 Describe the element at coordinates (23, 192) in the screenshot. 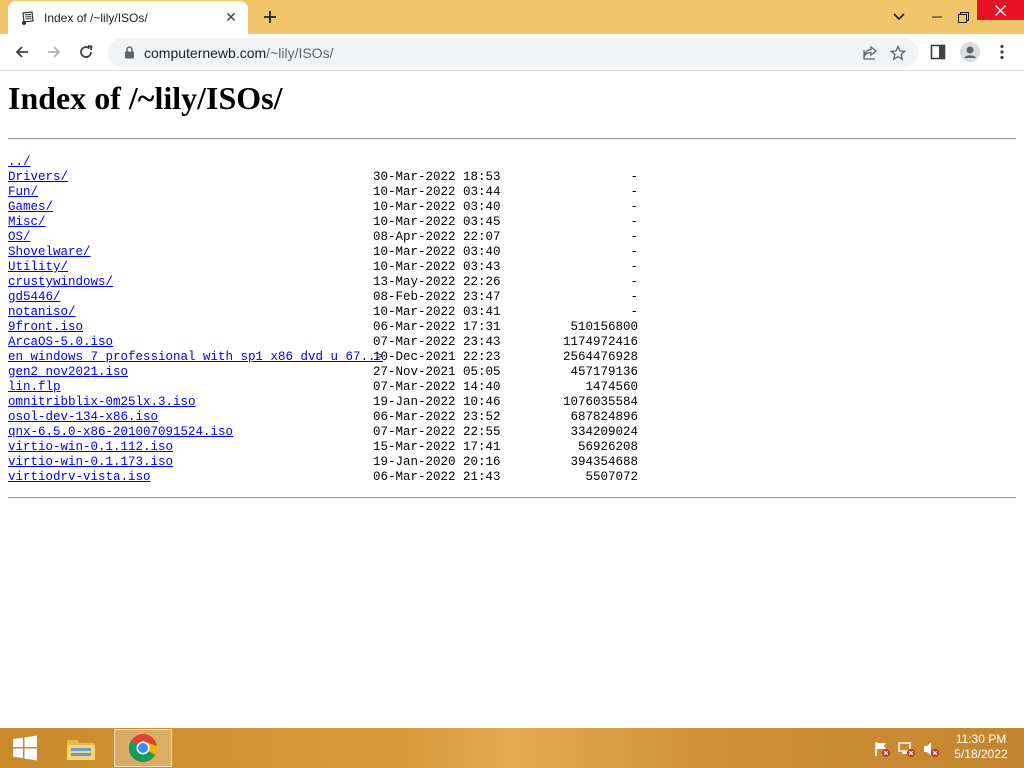

I see `entry-link: Fun/` at that location.